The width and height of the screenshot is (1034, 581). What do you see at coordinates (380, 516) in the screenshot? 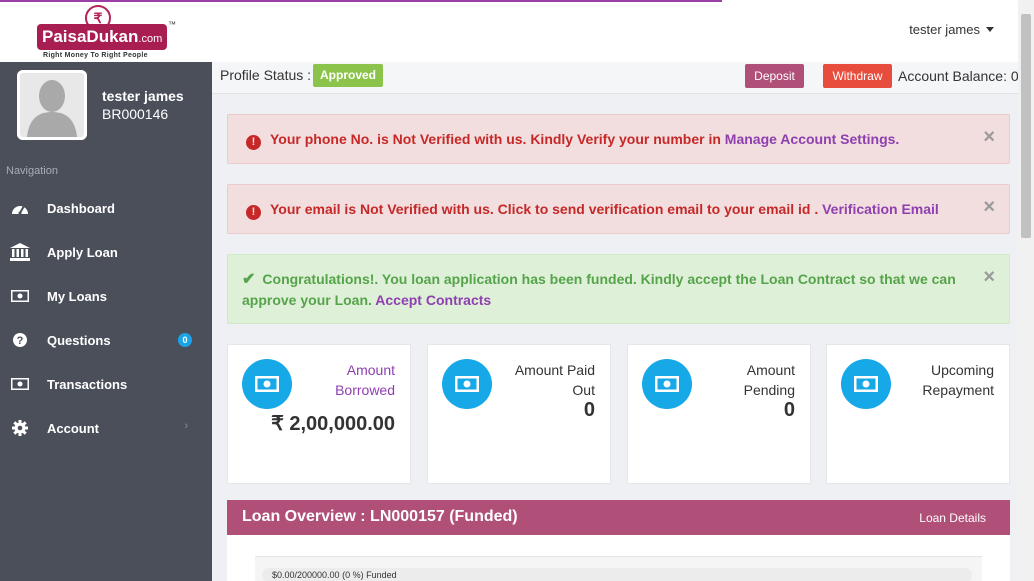
I see `loan-overview-title: Loan Overview : LN000157 (Funded)` at bounding box center [380, 516].